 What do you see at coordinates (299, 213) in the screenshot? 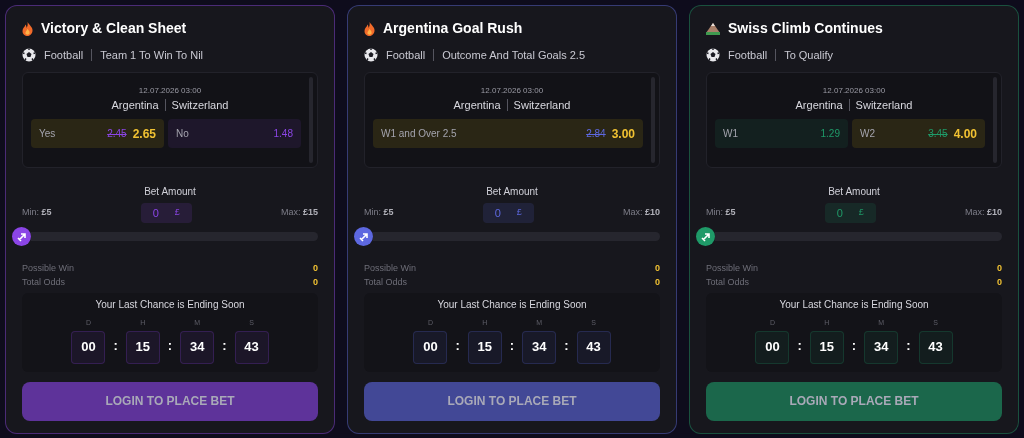
I see `max-amount: Max: £15` at bounding box center [299, 213].